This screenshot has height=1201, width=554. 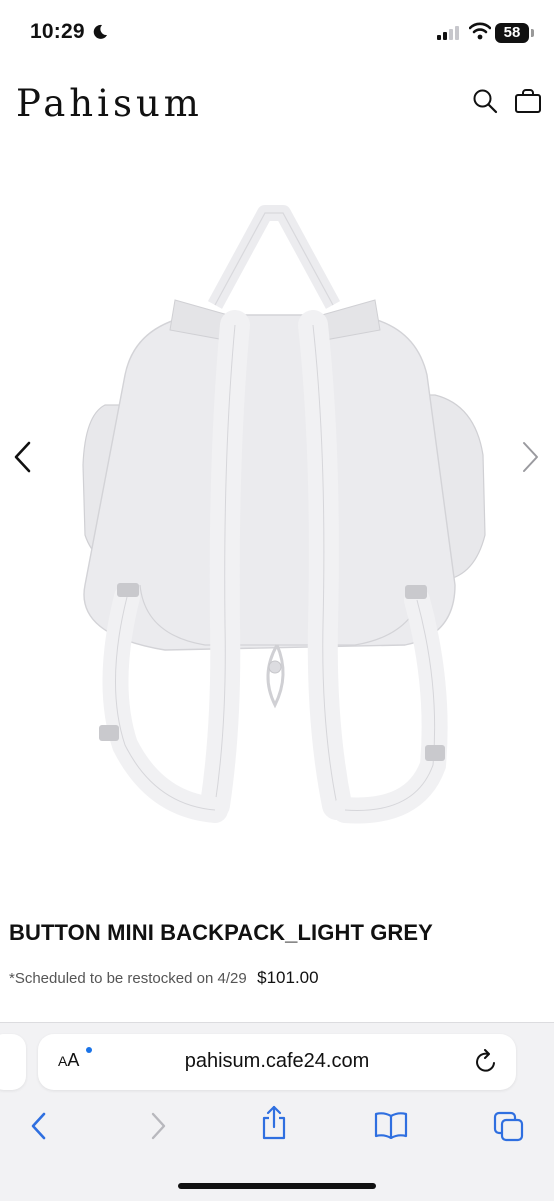 What do you see at coordinates (13, 1062) in the screenshot?
I see `previous-tab-preview` at bounding box center [13, 1062].